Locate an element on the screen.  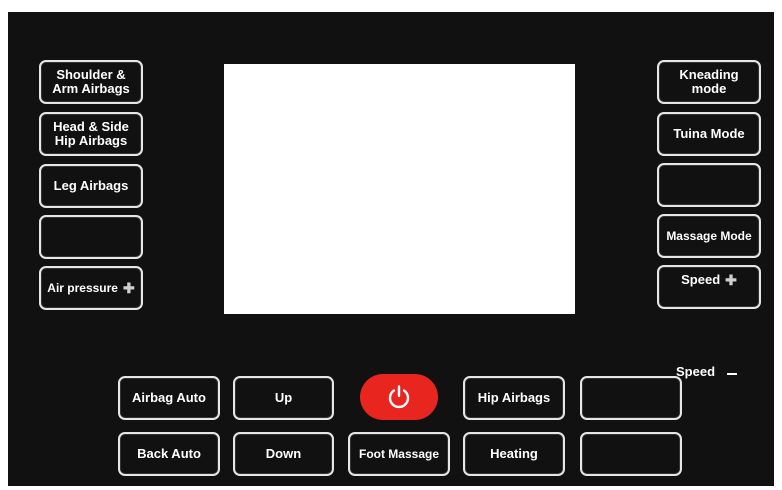
kneading-mode-button: Kneading mode is located at coordinates (709, 82).